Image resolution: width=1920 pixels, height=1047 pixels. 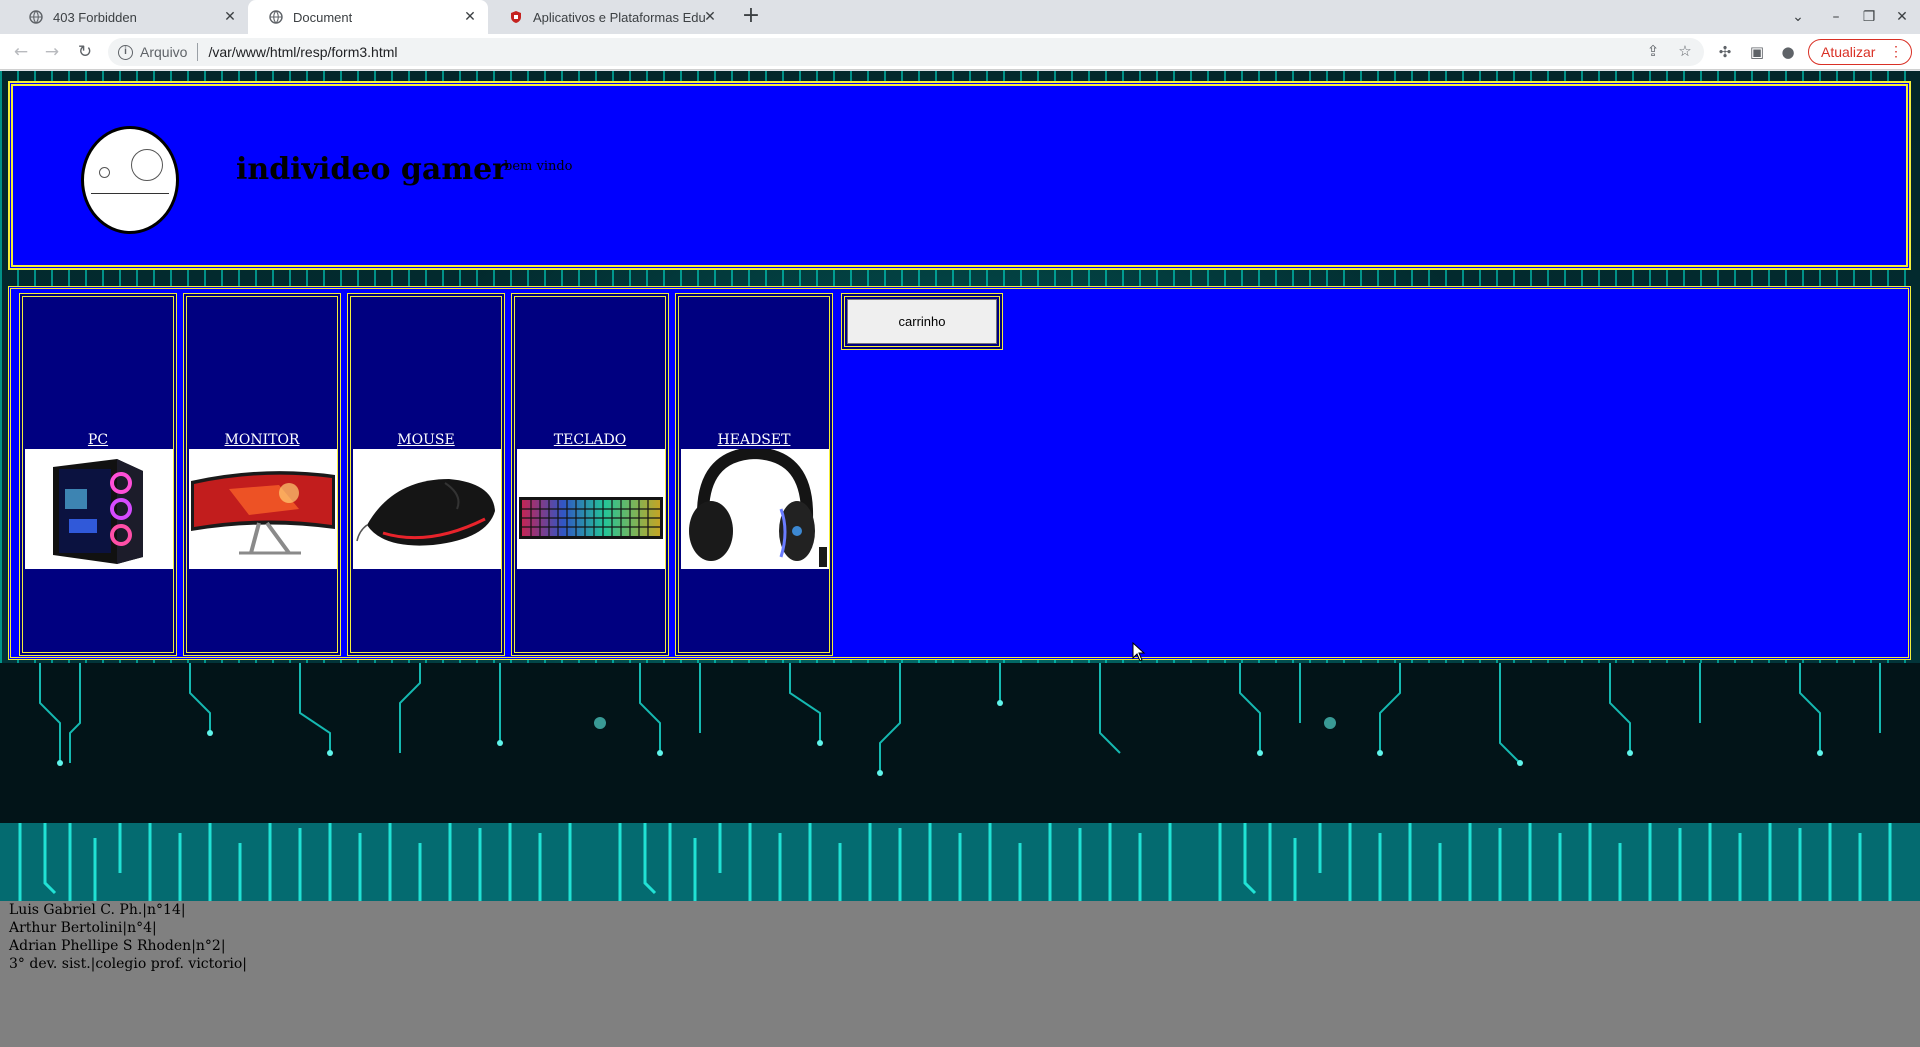 I want to click on welcome-text: bem vindo, so click(x=538, y=166).